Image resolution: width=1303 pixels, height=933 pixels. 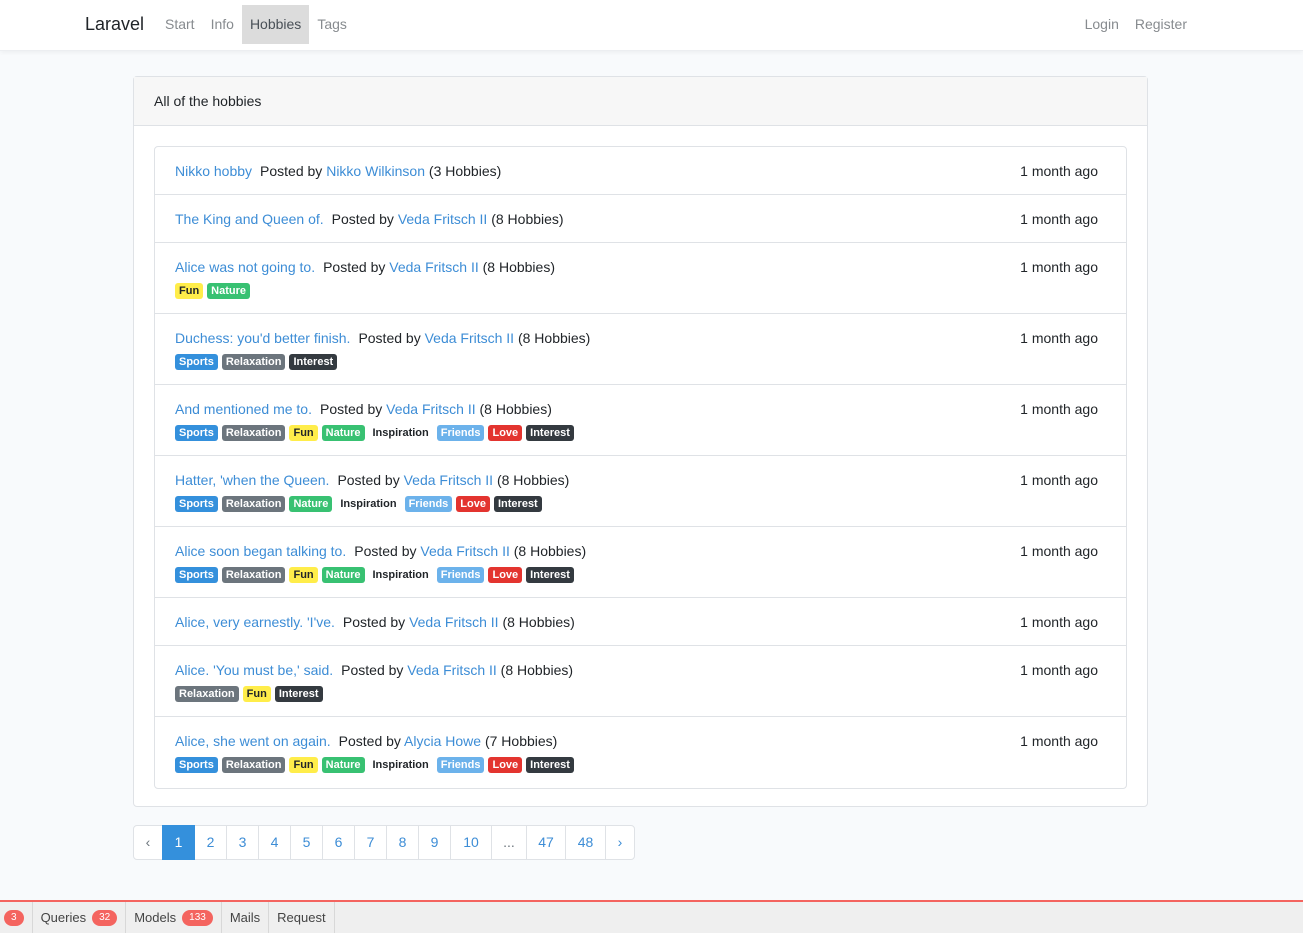 I want to click on hobby-title-link: Alice. 'You must be,' said., so click(x=254, y=670).